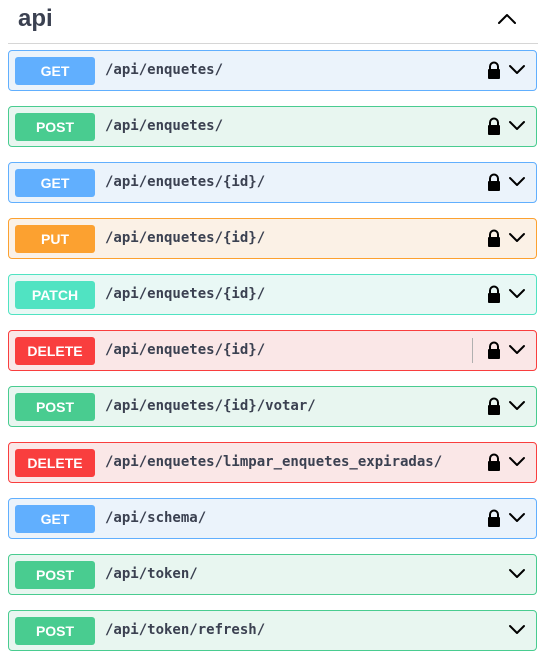 The width and height of the screenshot is (538, 658). I want to click on divider, so click(472, 350).